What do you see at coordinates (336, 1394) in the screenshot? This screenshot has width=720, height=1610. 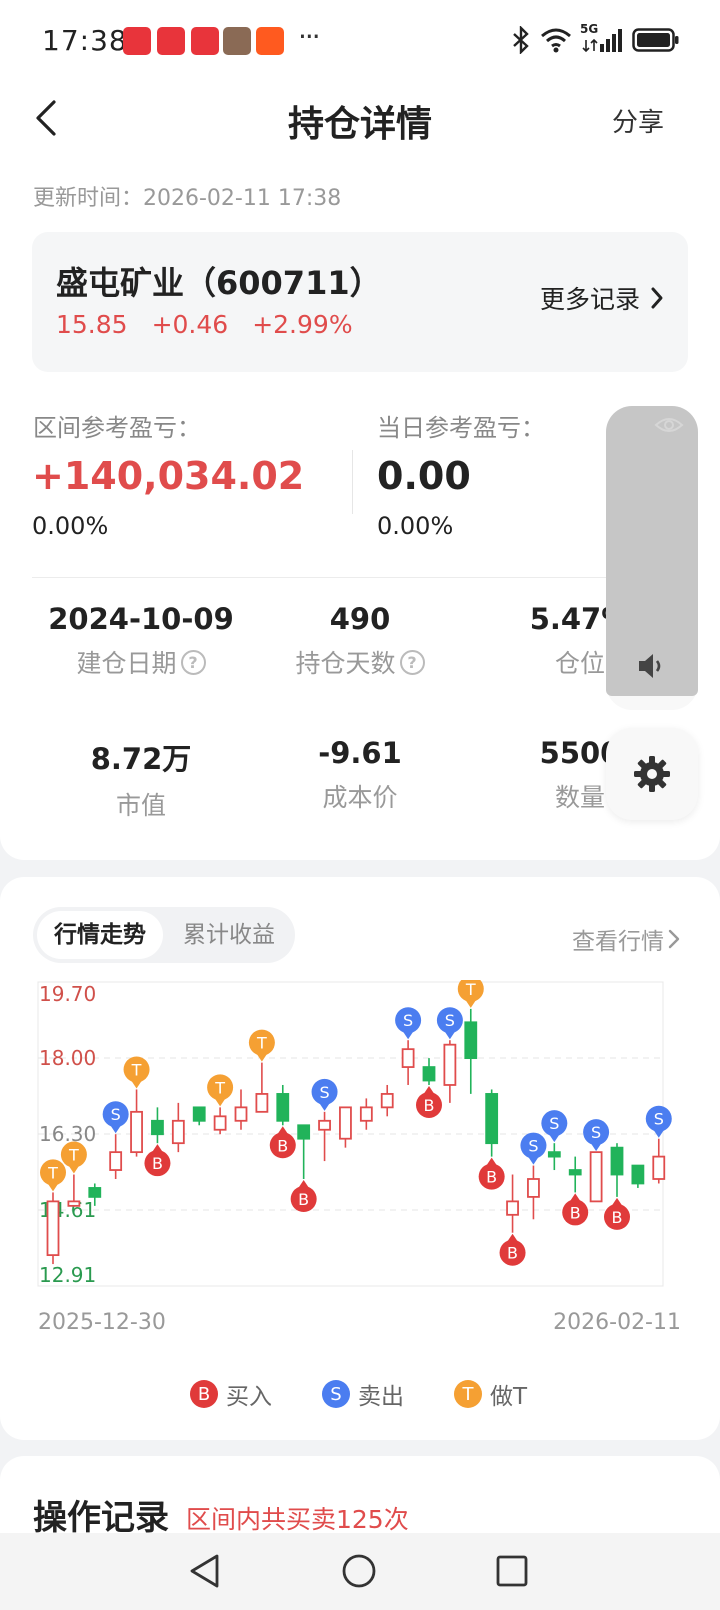 I see `sell-badge-icon: S` at bounding box center [336, 1394].